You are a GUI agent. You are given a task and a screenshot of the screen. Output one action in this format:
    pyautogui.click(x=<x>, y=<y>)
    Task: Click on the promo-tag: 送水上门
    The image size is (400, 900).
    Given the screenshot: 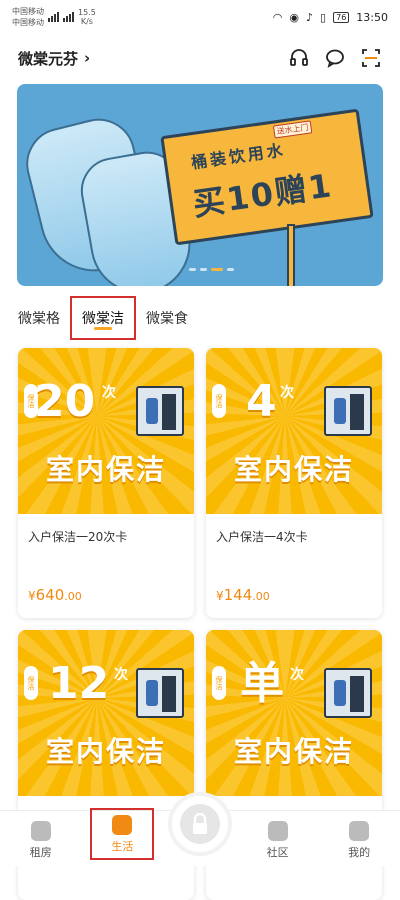 What is the action you would take?
    pyautogui.click(x=292, y=129)
    